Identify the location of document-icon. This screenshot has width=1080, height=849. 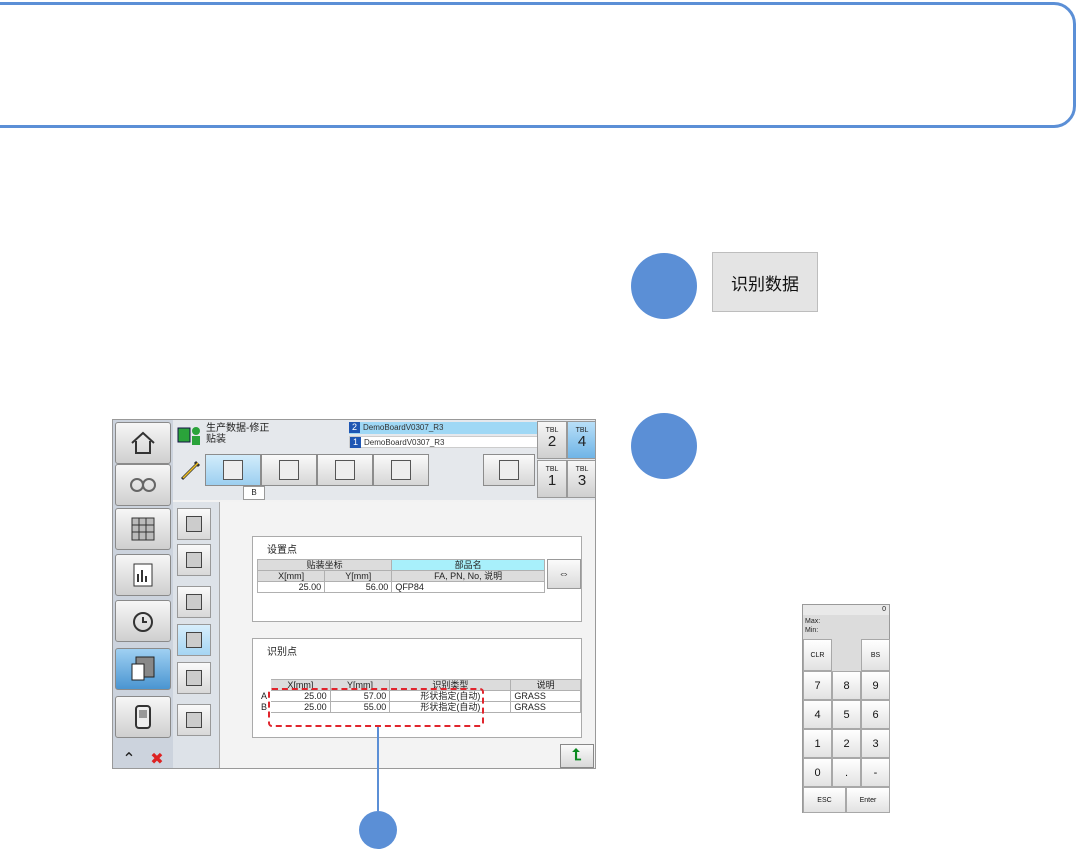
(509, 470).